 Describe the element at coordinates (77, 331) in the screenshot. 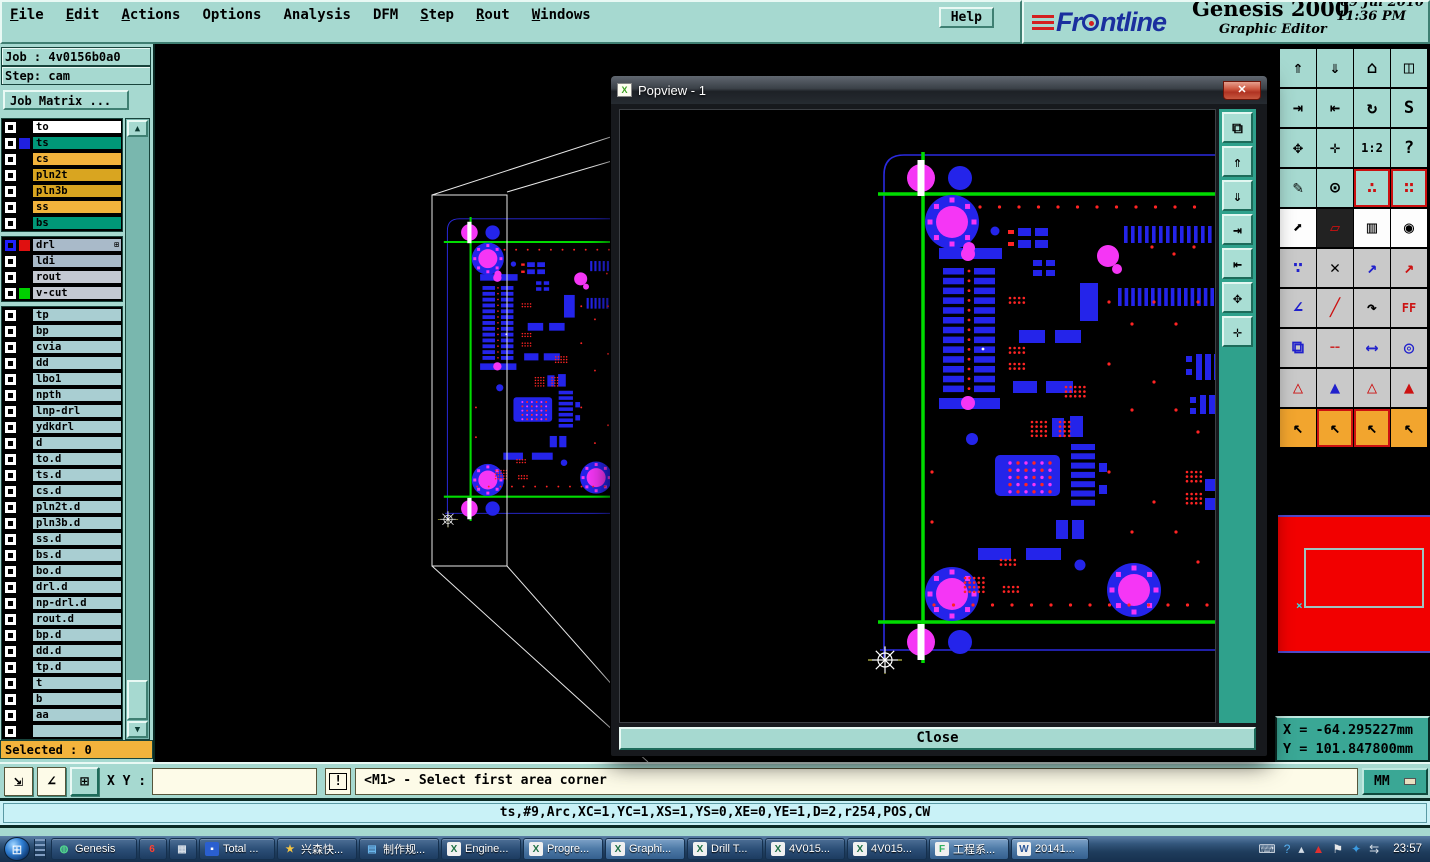

I see `layer-label: bp` at that location.